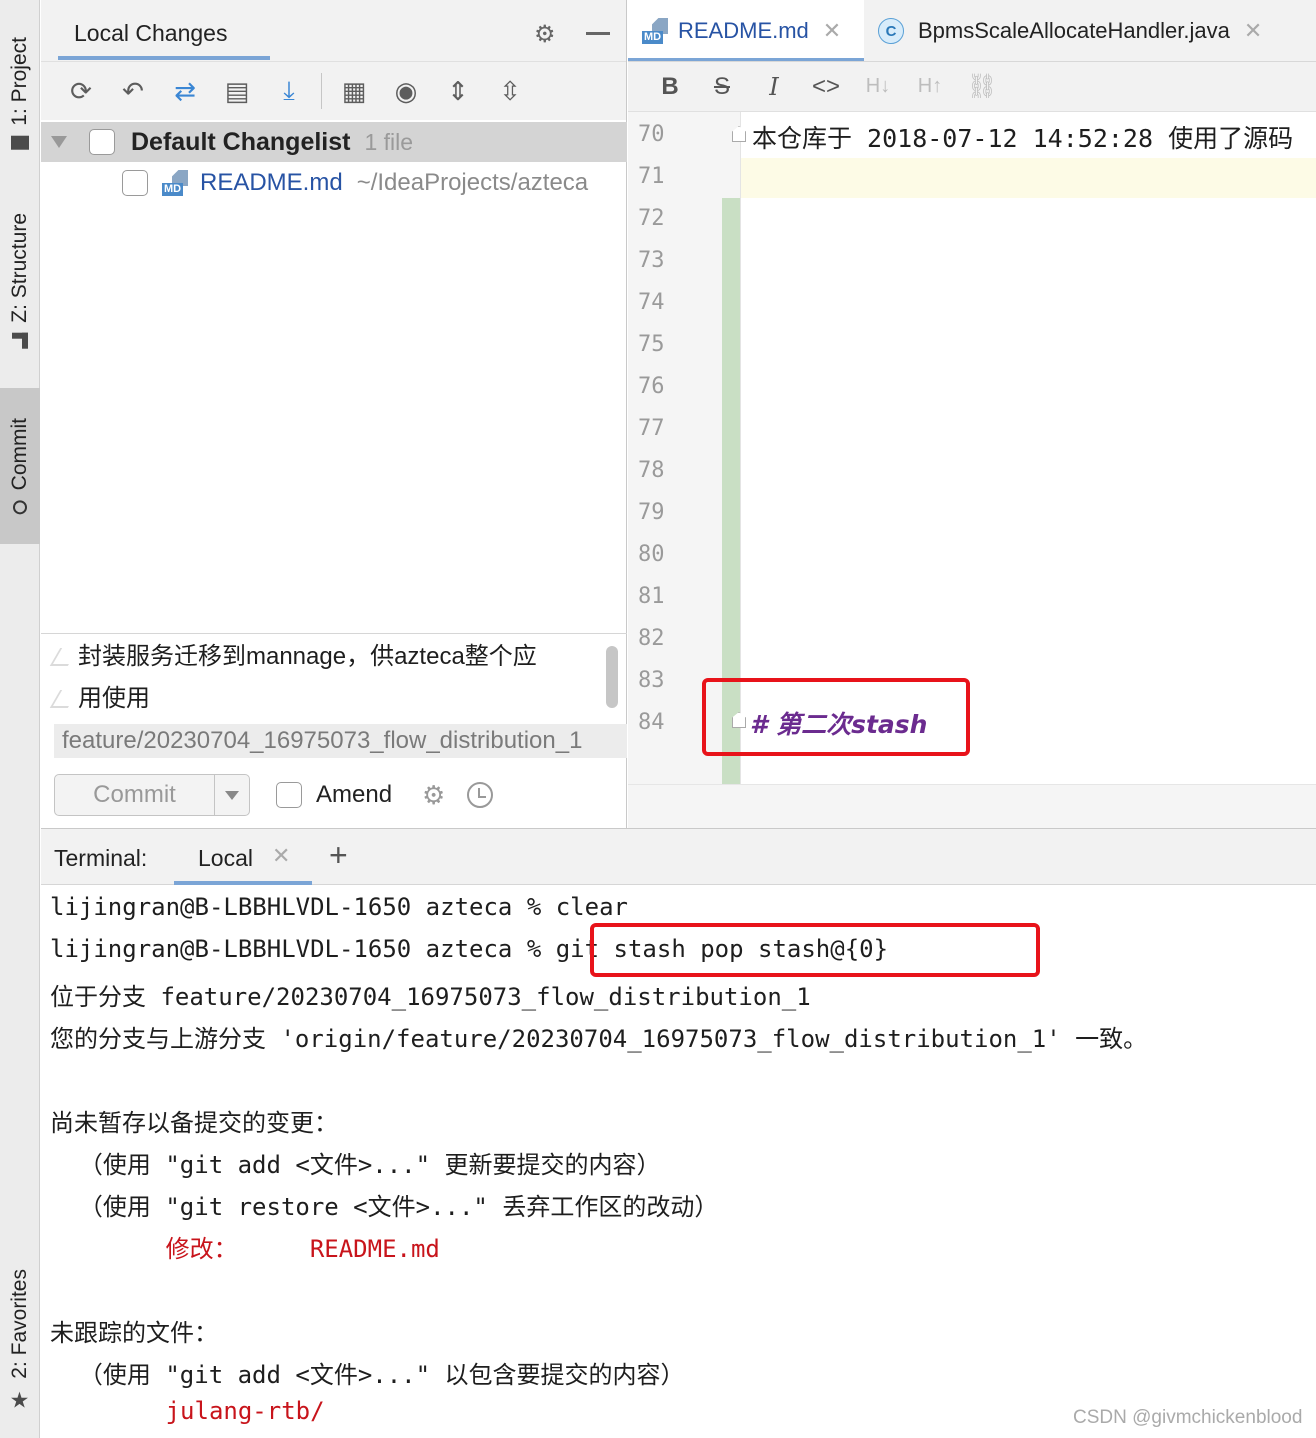 This screenshot has height=1438, width=1316. I want to click on changed-file-path: ~/IdeaProjects/azteca, so click(472, 182).